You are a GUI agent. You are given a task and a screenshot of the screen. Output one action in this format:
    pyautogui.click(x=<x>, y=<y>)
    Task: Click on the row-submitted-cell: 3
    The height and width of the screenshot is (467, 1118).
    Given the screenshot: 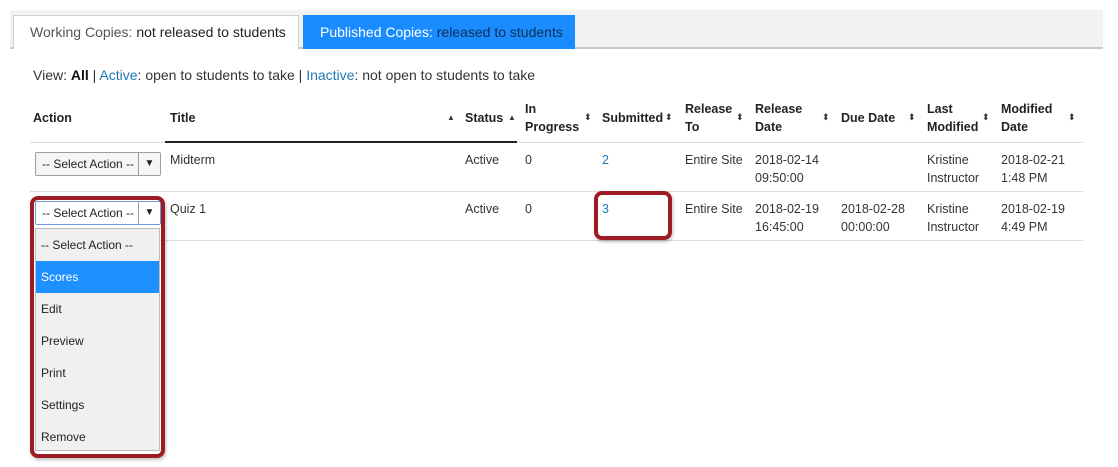 What is the action you would take?
    pyautogui.click(x=605, y=209)
    